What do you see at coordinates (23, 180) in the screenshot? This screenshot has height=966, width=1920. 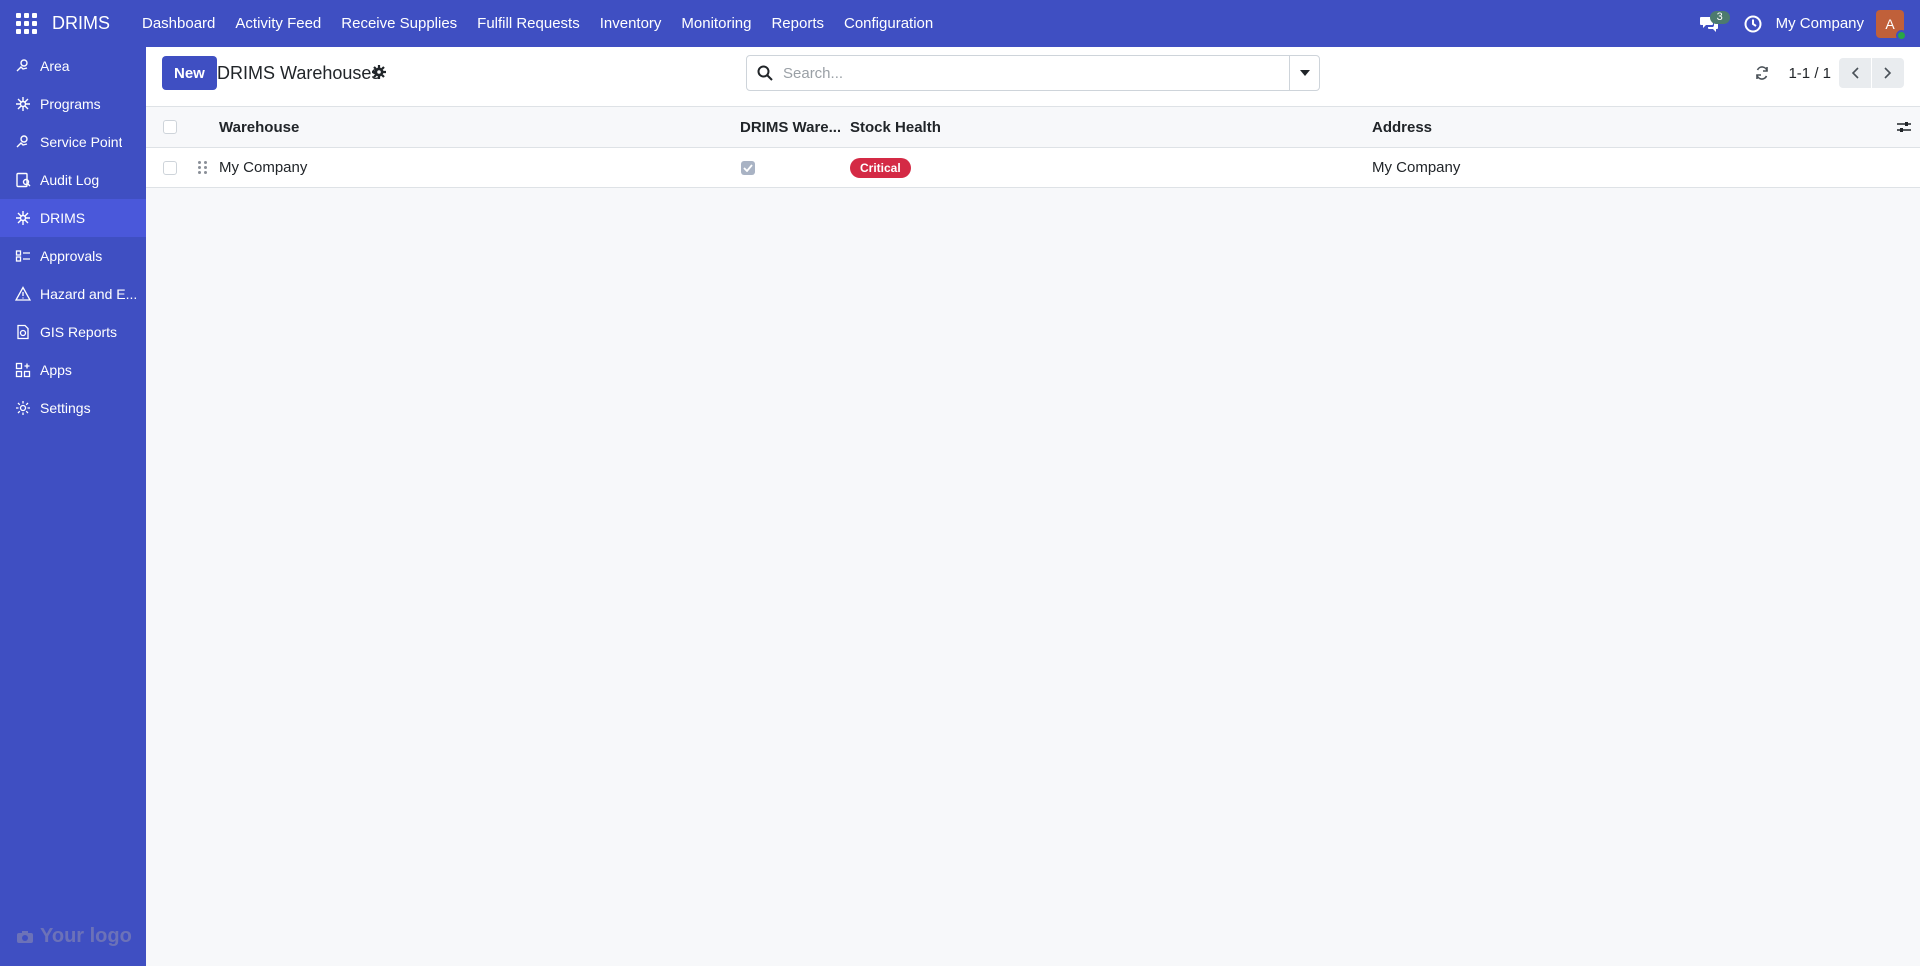 I see `audit-log-icon` at bounding box center [23, 180].